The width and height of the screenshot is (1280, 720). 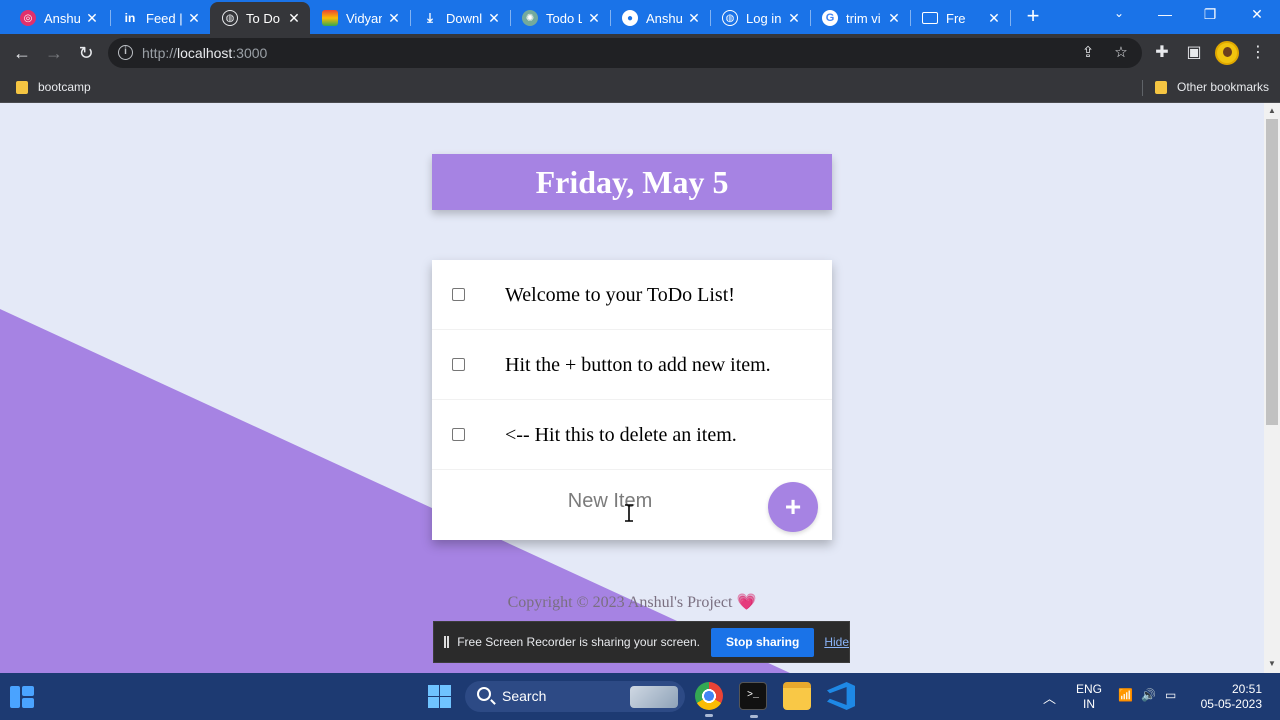 I want to click on list-item: Welcome to your ToDo List!, so click(x=632, y=295).